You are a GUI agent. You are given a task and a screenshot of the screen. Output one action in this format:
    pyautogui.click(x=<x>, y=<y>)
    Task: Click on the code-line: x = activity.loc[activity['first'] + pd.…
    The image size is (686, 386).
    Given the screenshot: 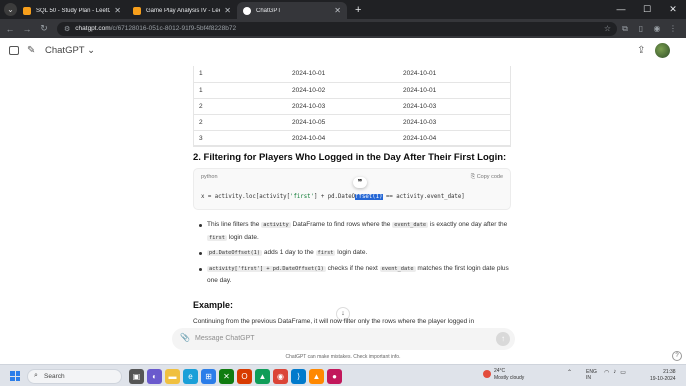 What is the action you would take?
    pyautogui.click(x=333, y=197)
    